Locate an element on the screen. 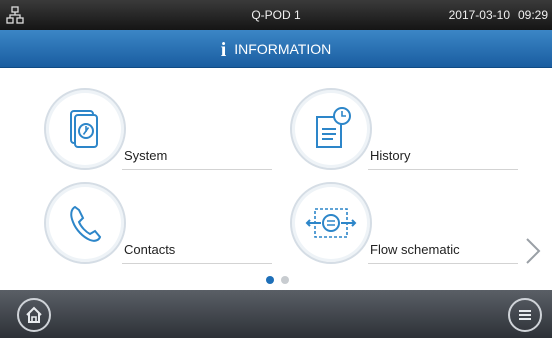 The height and width of the screenshot is (338, 552). tile-history-label: History is located at coordinates (390, 155).